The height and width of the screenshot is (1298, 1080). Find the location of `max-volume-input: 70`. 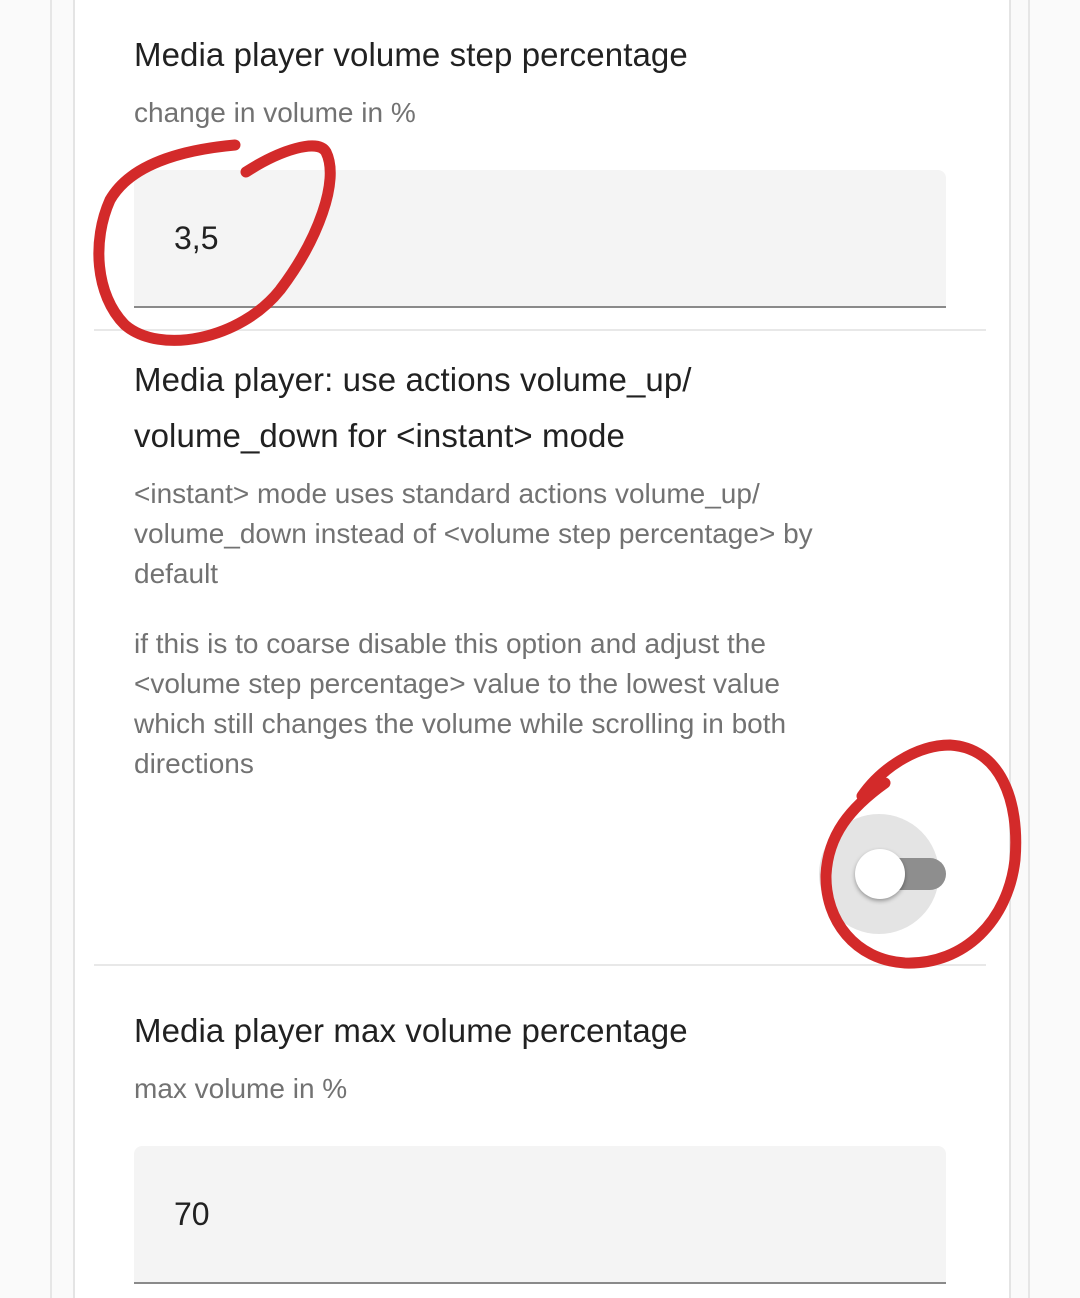

max-volume-input: 70 is located at coordinates (540, 1215).